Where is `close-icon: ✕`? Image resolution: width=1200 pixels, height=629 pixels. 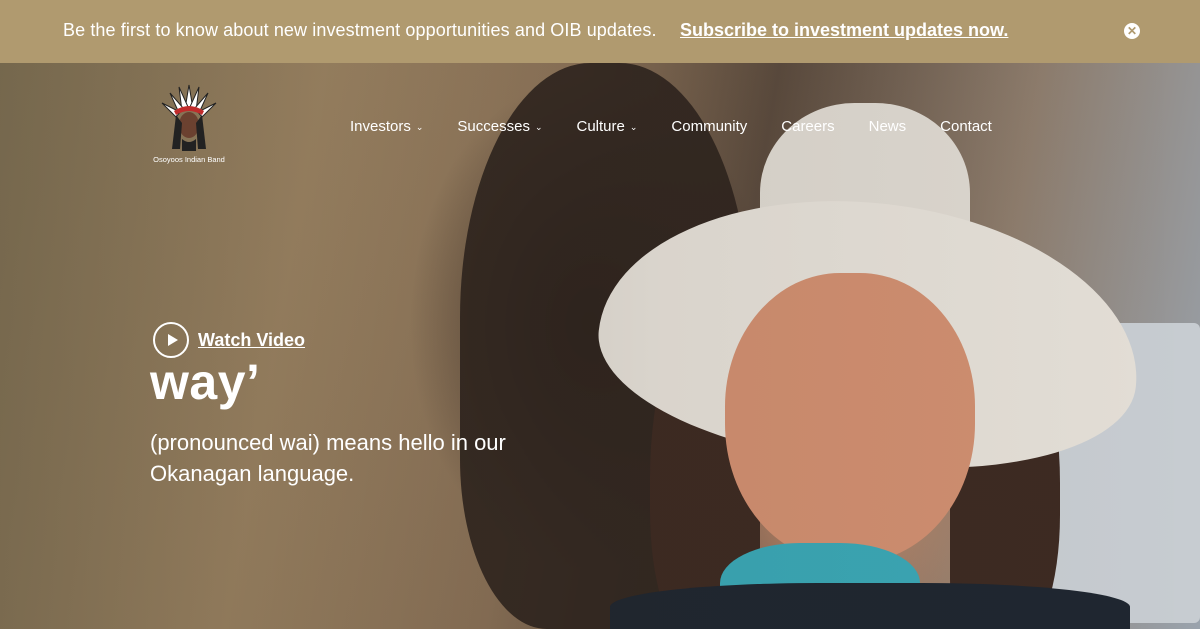
close-icon: ✕ is located at coordinates (1132, 31).